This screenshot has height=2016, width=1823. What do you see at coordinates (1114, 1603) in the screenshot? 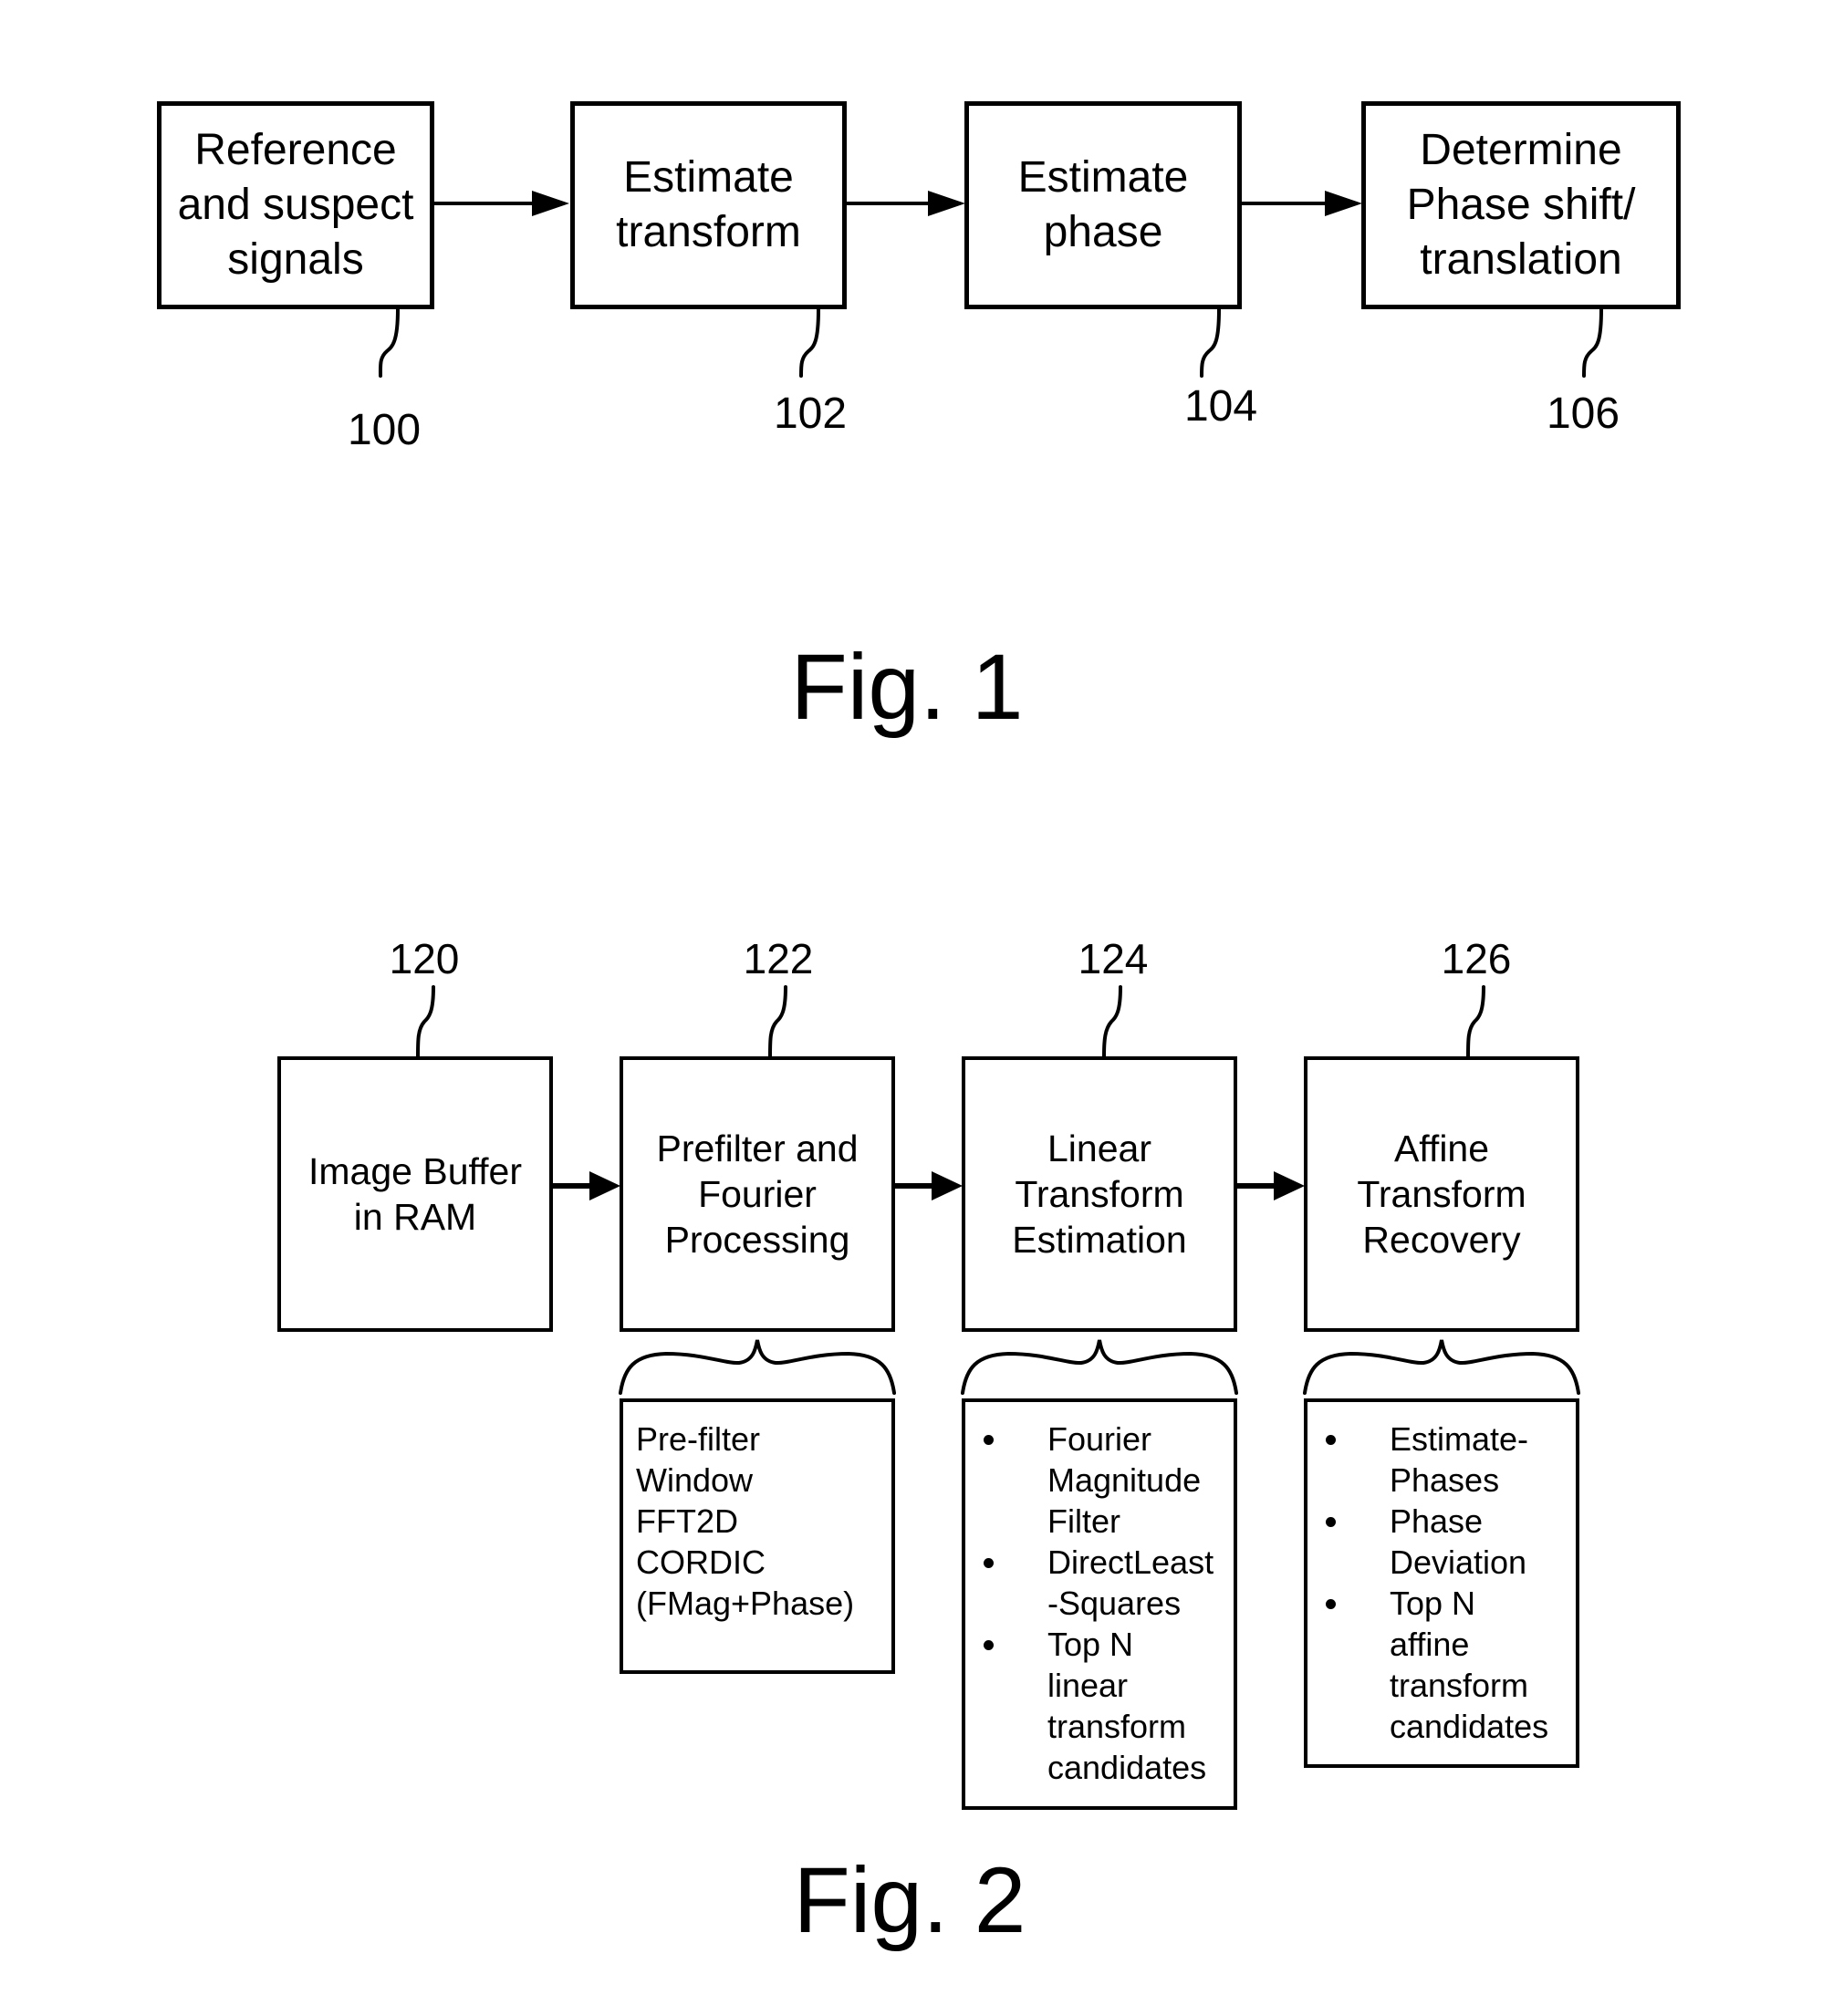
I see `detail-line: -Squares` at bounding box center [1114, 1603].